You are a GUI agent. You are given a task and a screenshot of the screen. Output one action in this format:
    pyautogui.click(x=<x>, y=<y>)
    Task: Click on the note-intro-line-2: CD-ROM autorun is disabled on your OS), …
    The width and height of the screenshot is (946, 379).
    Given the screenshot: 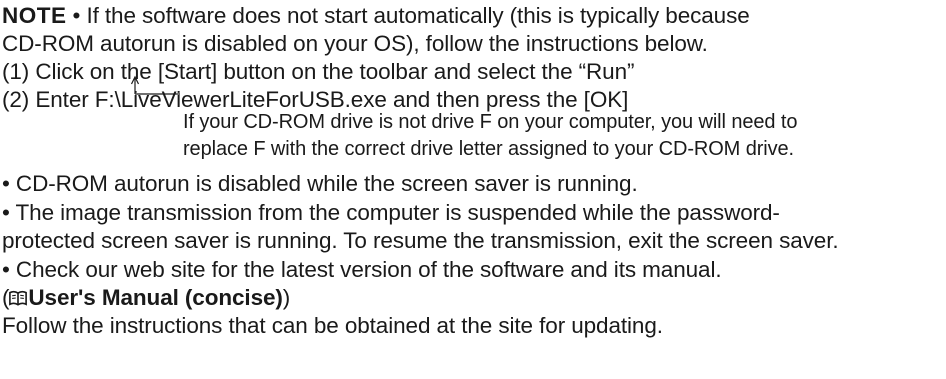 What is the action you would take?
    pyautogui.click(x=355, y=43)
    